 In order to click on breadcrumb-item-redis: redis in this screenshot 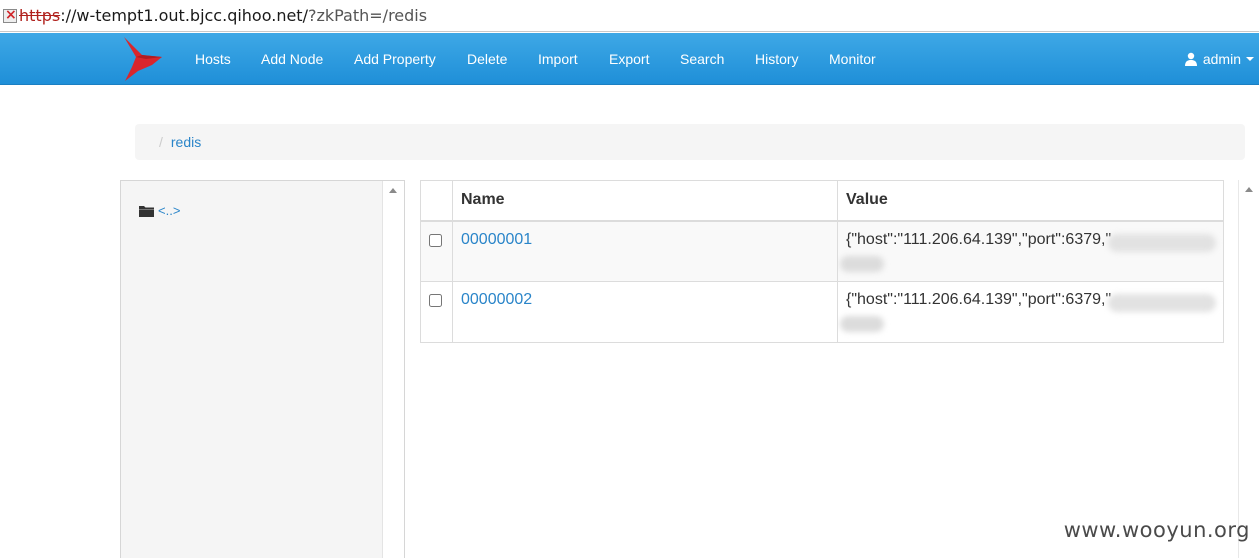, I will do `click(186, 142)`.